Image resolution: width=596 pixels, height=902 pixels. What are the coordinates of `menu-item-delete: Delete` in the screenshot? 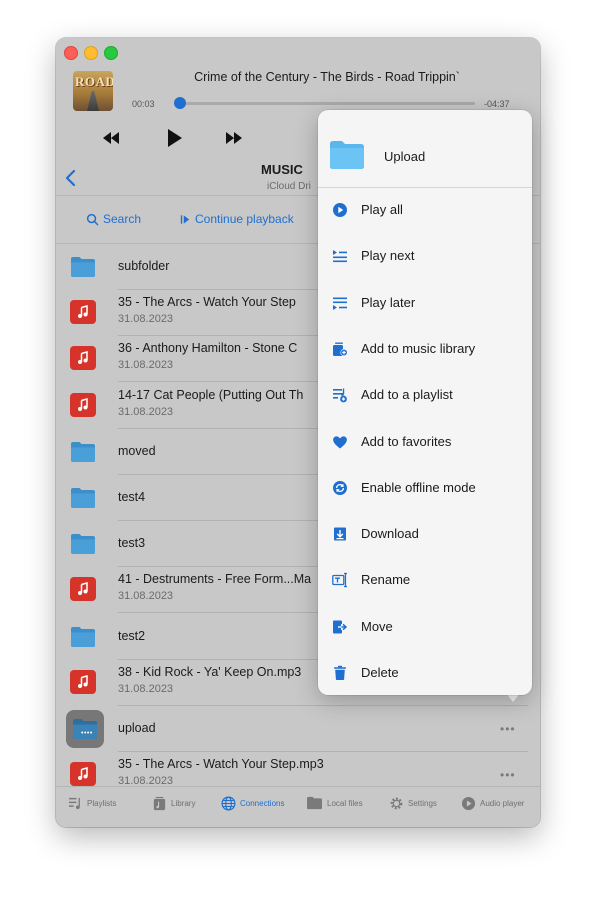 It's located at (425, 673).